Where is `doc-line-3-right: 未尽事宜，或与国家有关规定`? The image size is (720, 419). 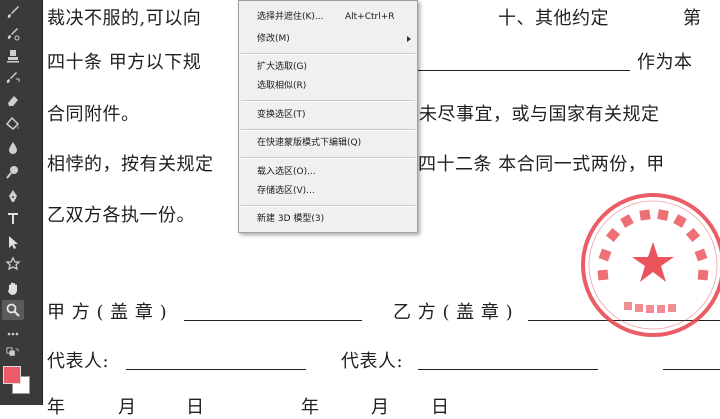
doc-line-3-right: 未尽事宜，或与国家有关规定 is located at coordinates (539, 114).